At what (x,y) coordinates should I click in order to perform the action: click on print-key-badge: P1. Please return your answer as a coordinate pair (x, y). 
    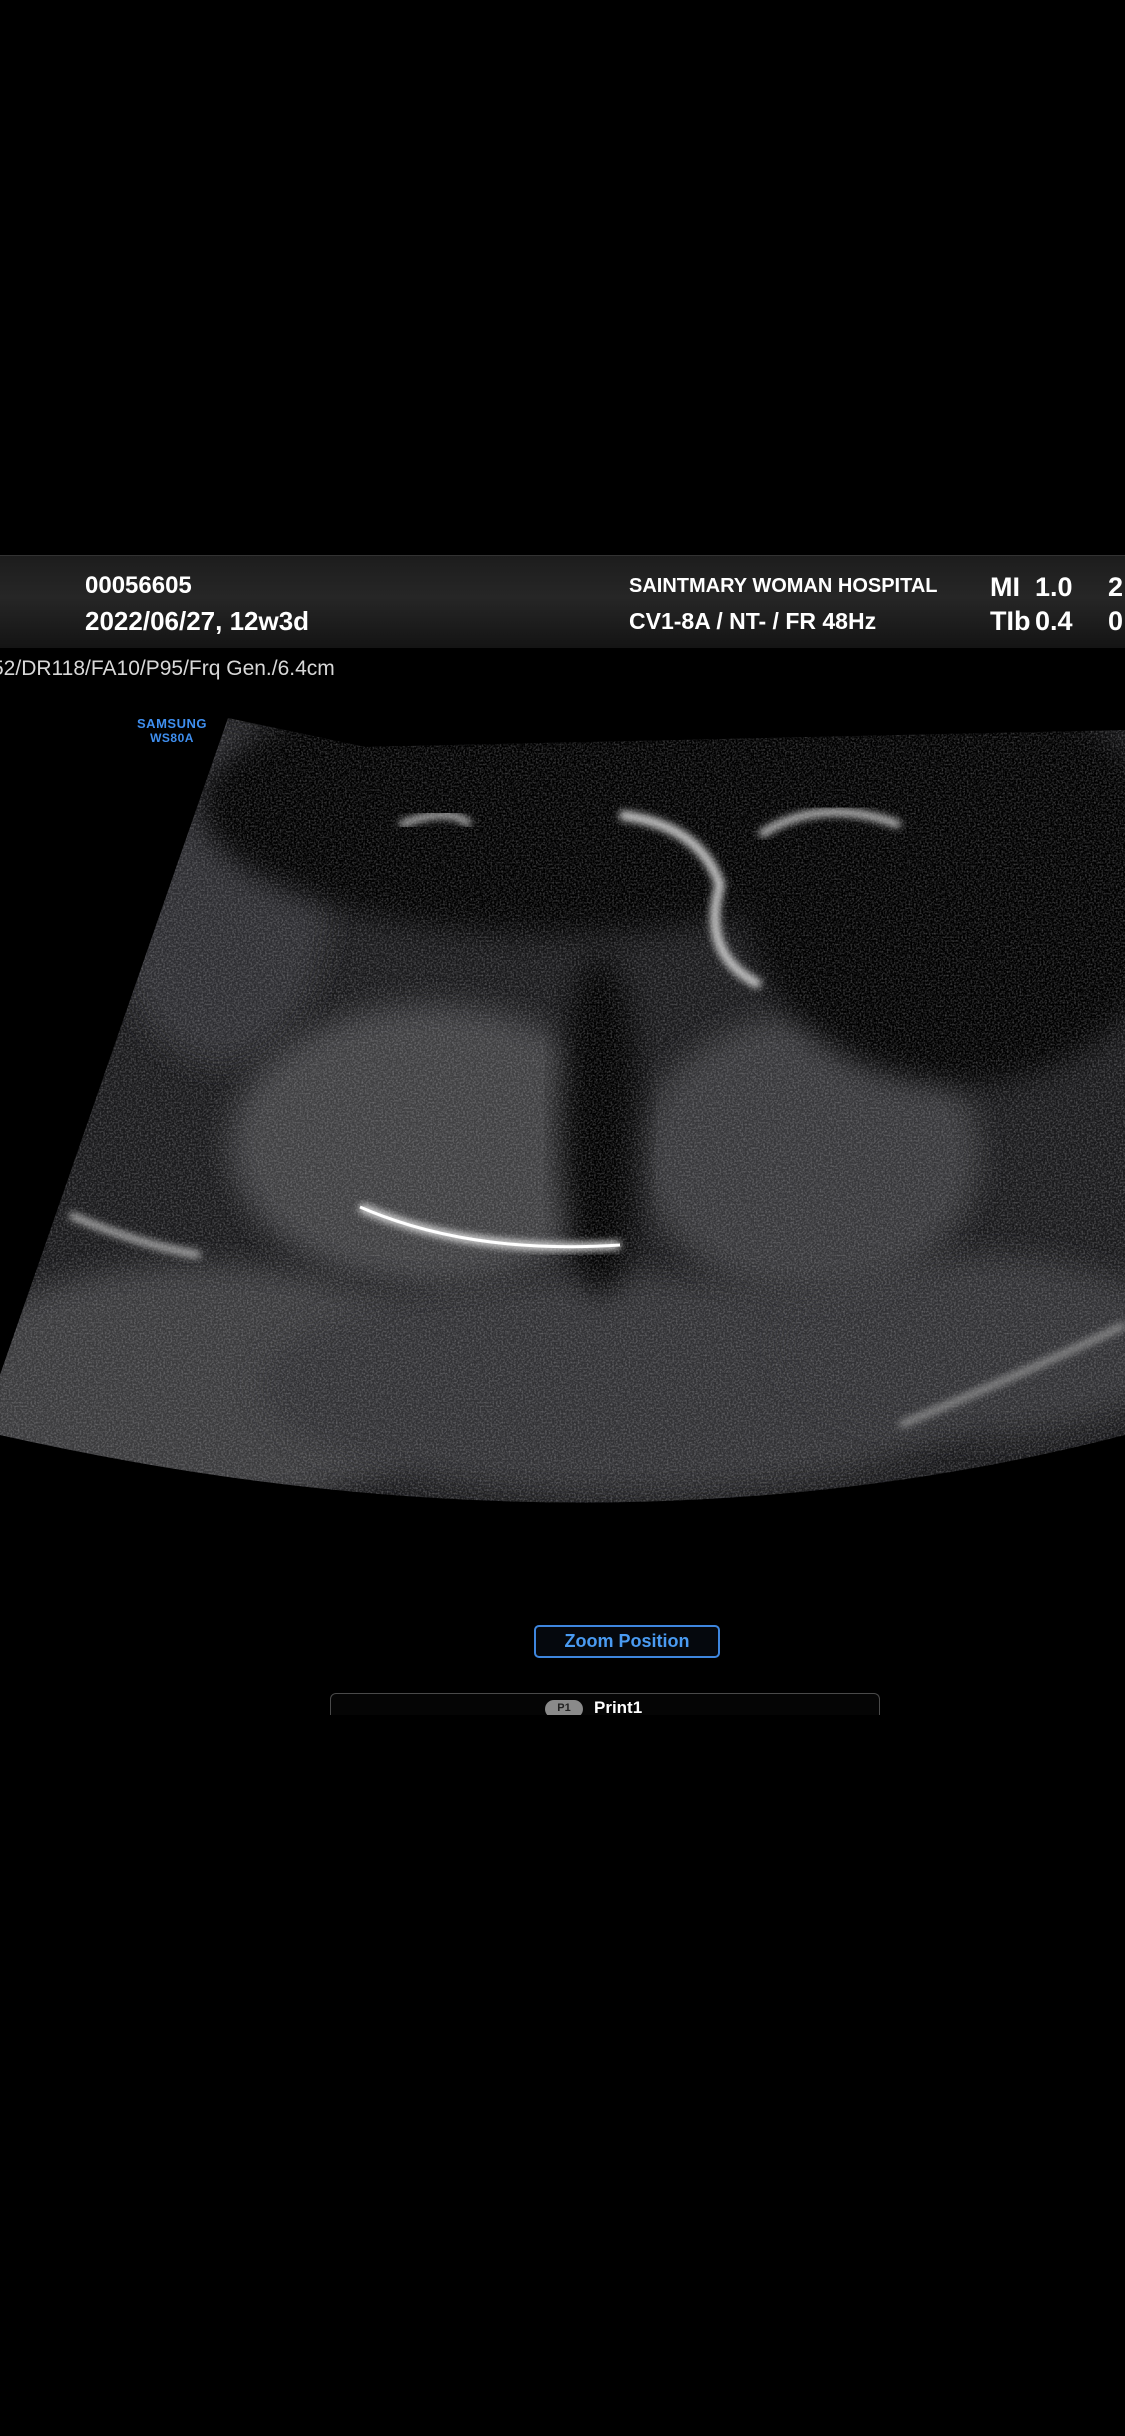
    Looking at the image, I should click on (564, 1707).